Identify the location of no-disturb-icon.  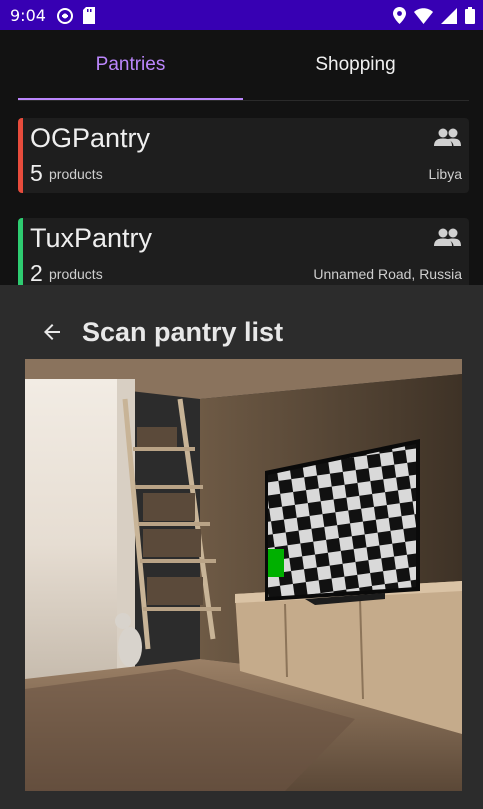
(65, 16).